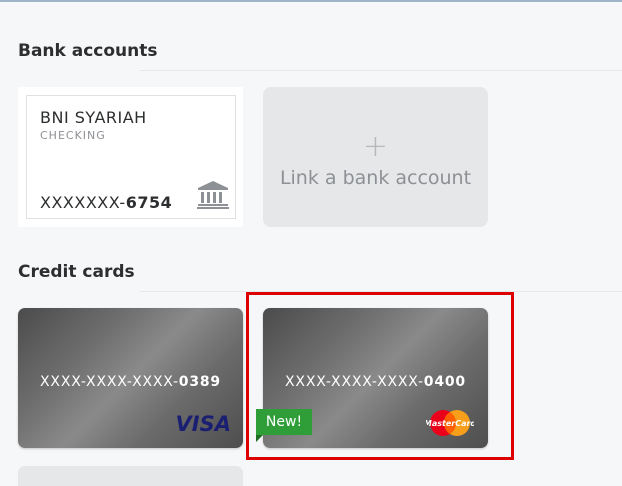 This screenshot has width=622, height=486. I want to click on plus-icon: +, so click(375, 146).